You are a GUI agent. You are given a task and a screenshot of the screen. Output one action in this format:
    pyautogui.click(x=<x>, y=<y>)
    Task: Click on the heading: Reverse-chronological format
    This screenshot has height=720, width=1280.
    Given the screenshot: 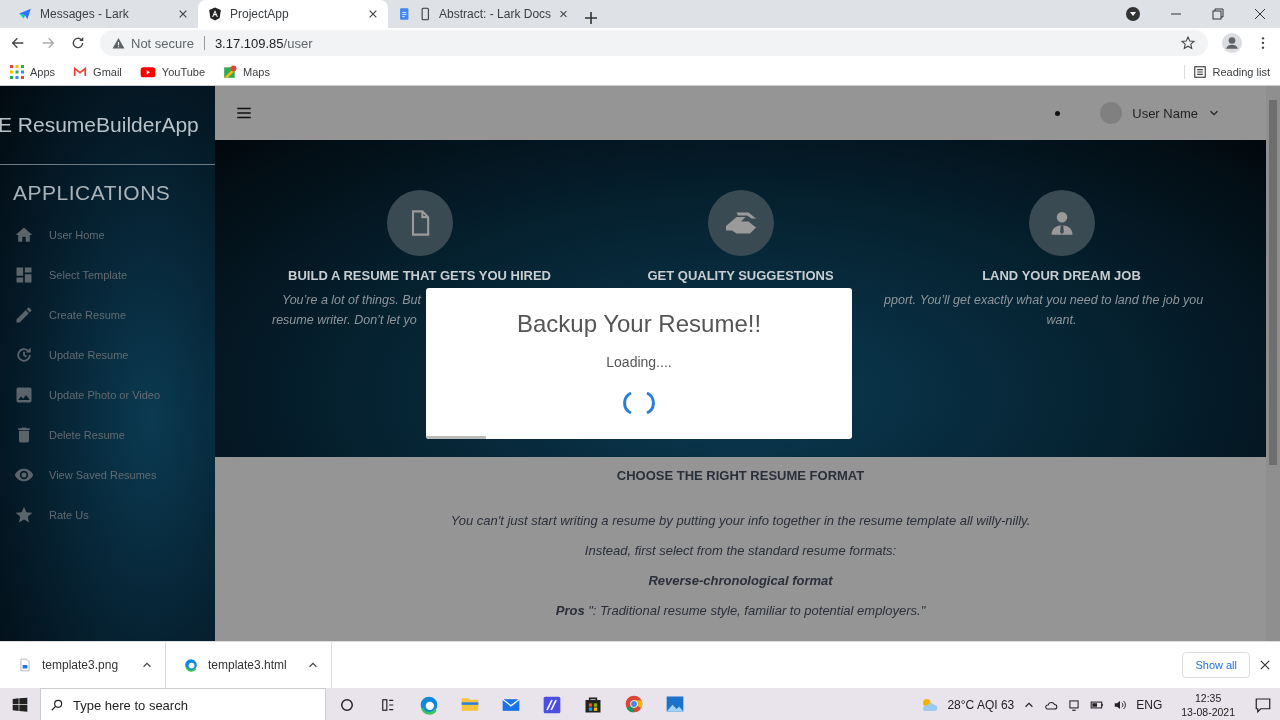 What is the action you would take?
    pyautogui.click(x=740, y=580)
    